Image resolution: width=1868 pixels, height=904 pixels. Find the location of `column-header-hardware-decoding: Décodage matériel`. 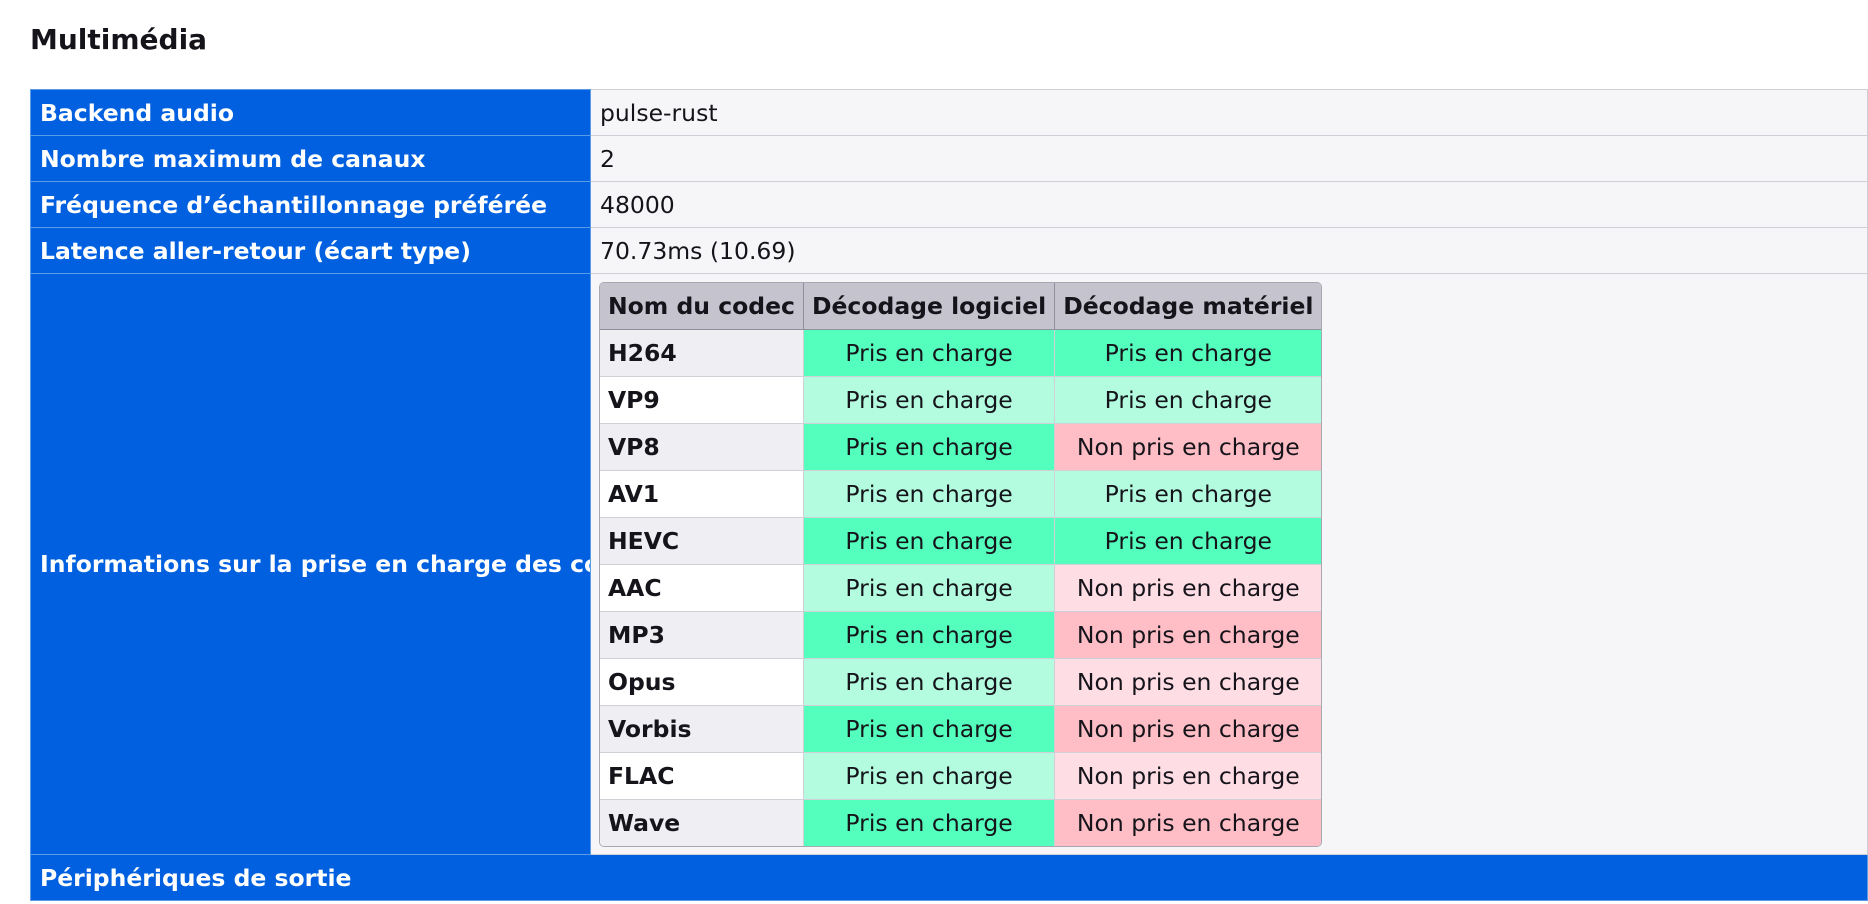

column-header-hardware-decoding: Décodage matériel is located at coordinates (1188, 306).